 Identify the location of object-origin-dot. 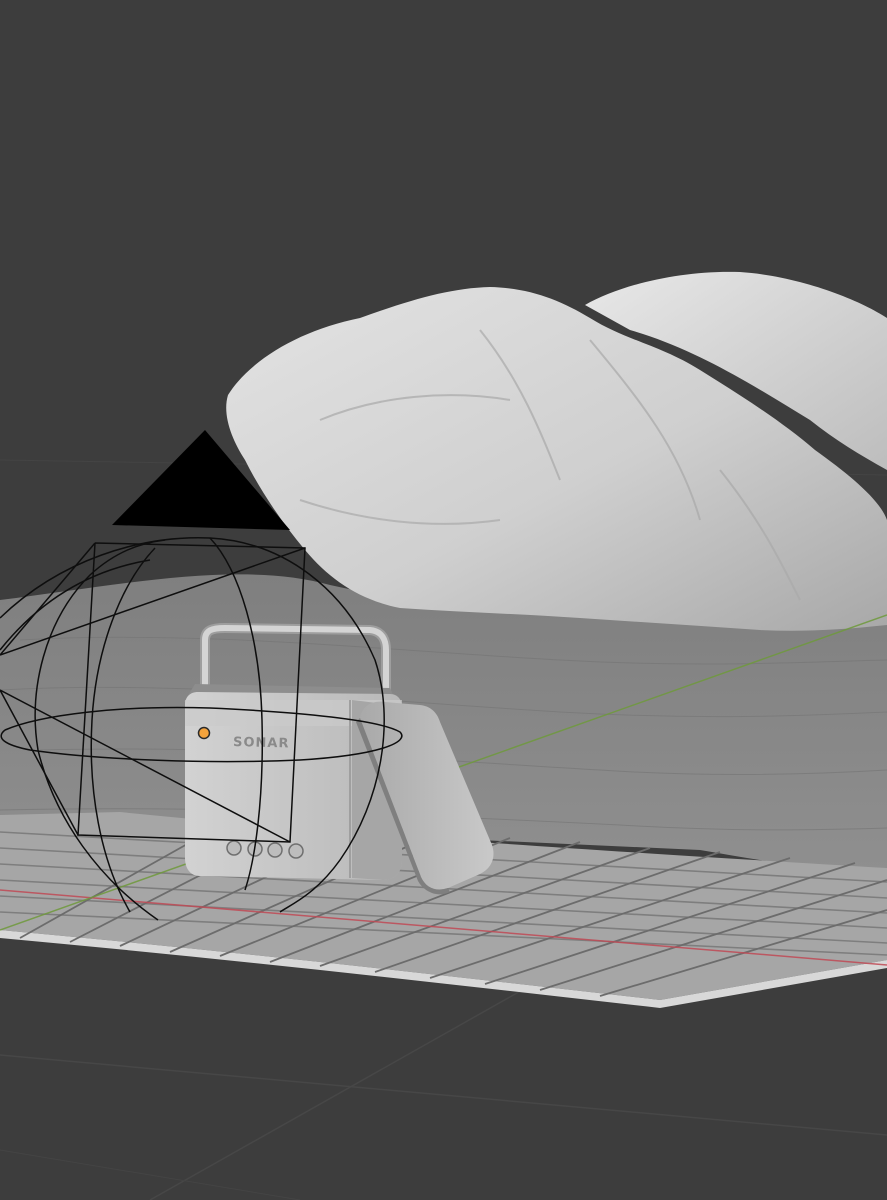
(204, 733).